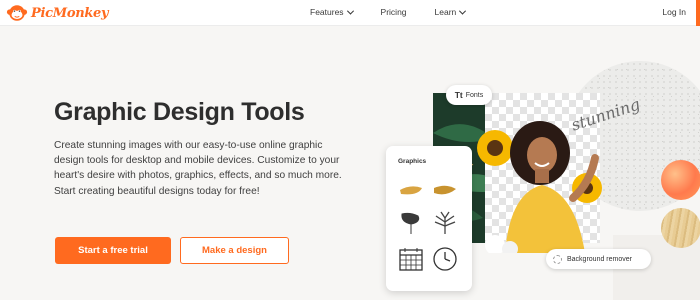 The height and width of the screenshot is (300, 700). I want to click on background-remover-icon, so click(557, 259).